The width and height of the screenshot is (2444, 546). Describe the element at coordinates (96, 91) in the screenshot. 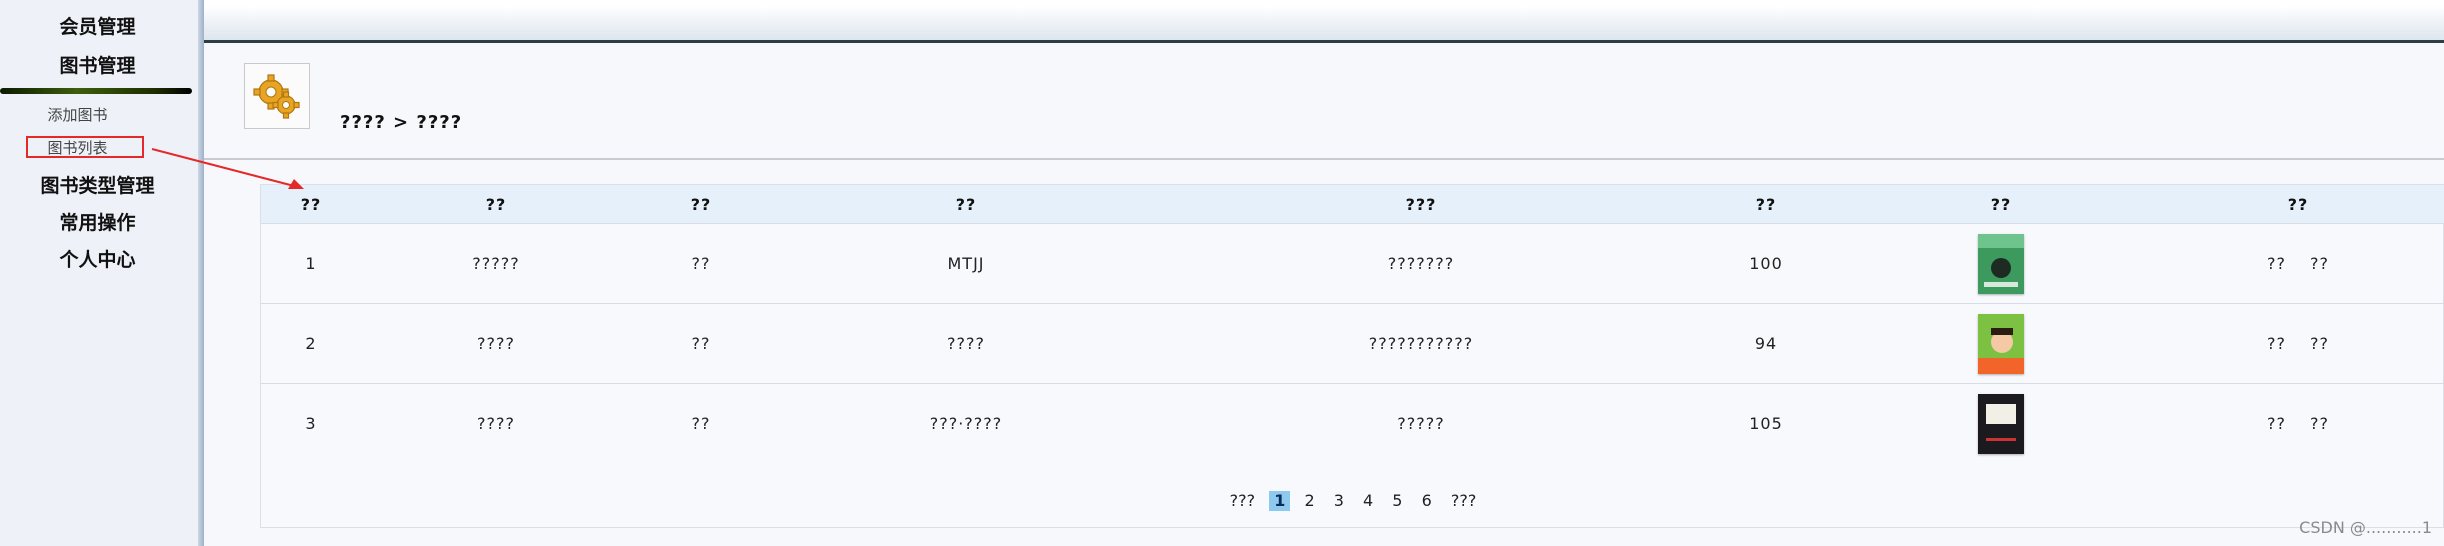

I see `menu-divider` at that location.